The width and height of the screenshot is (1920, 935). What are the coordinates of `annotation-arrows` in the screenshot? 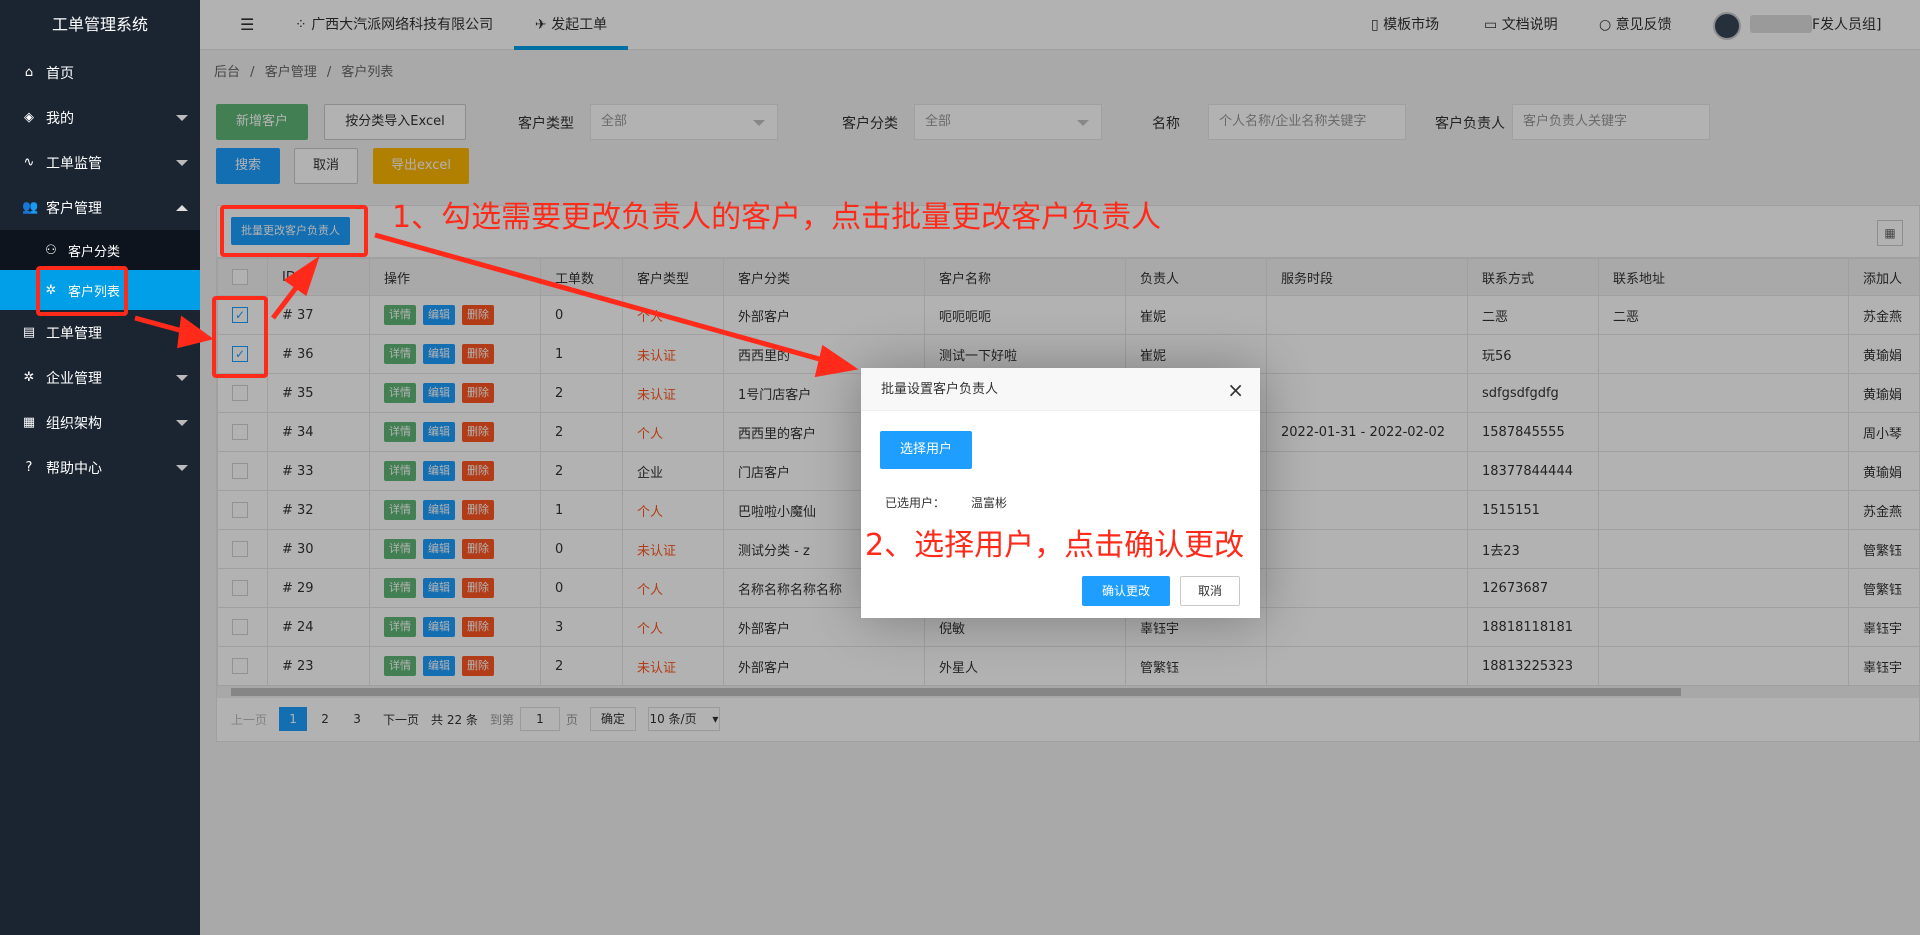 It's located at (496, 305).